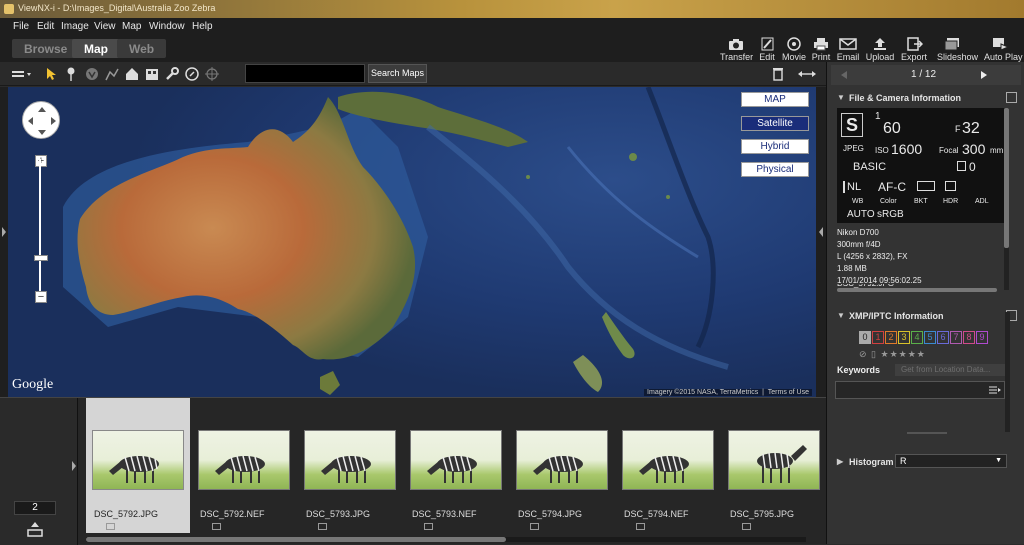 The image size is (1024, 545). I want to click on thumbnail-item: DSC_5792.NEF, so click(244, 465).